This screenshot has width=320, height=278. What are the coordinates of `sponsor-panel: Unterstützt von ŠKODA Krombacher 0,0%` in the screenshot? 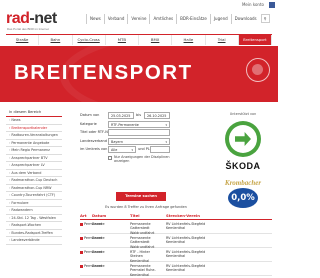 It's located at (243, 162).